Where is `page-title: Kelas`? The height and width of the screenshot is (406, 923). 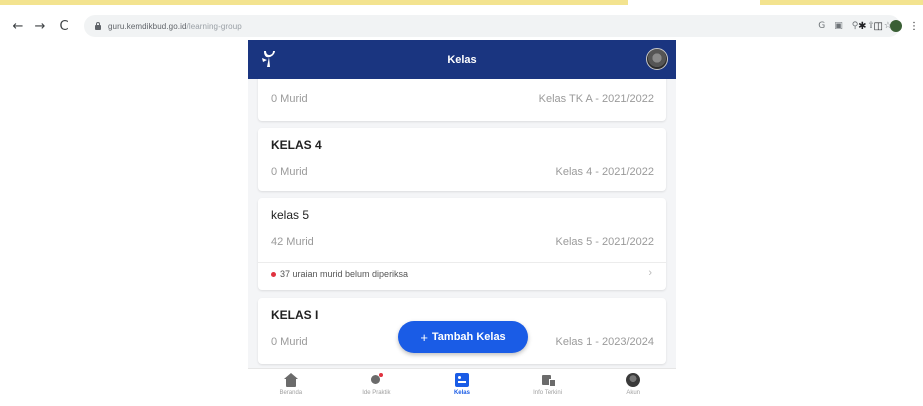
page-title: Kelas is located at coordinates (462, 59).